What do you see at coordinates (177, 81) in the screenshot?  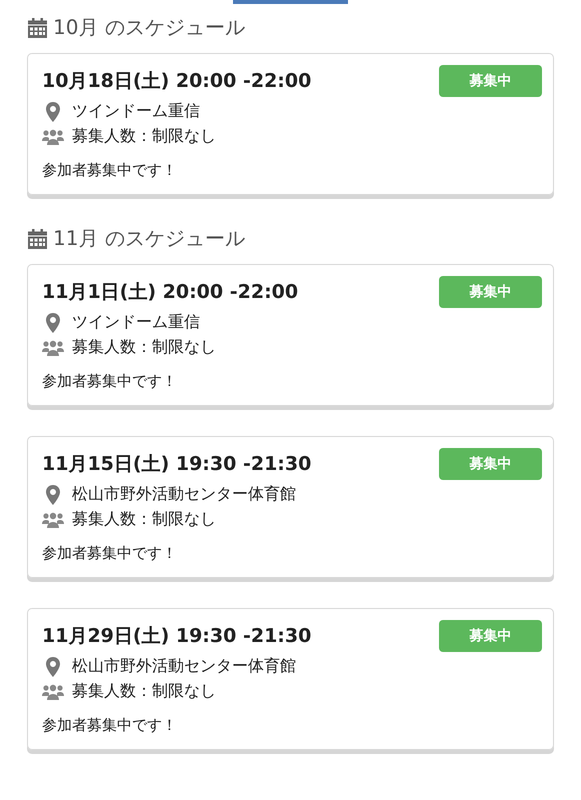 I see `event-datetime: 10月18日(土) 20:00 -22:00` at bounding box center [177, 81].